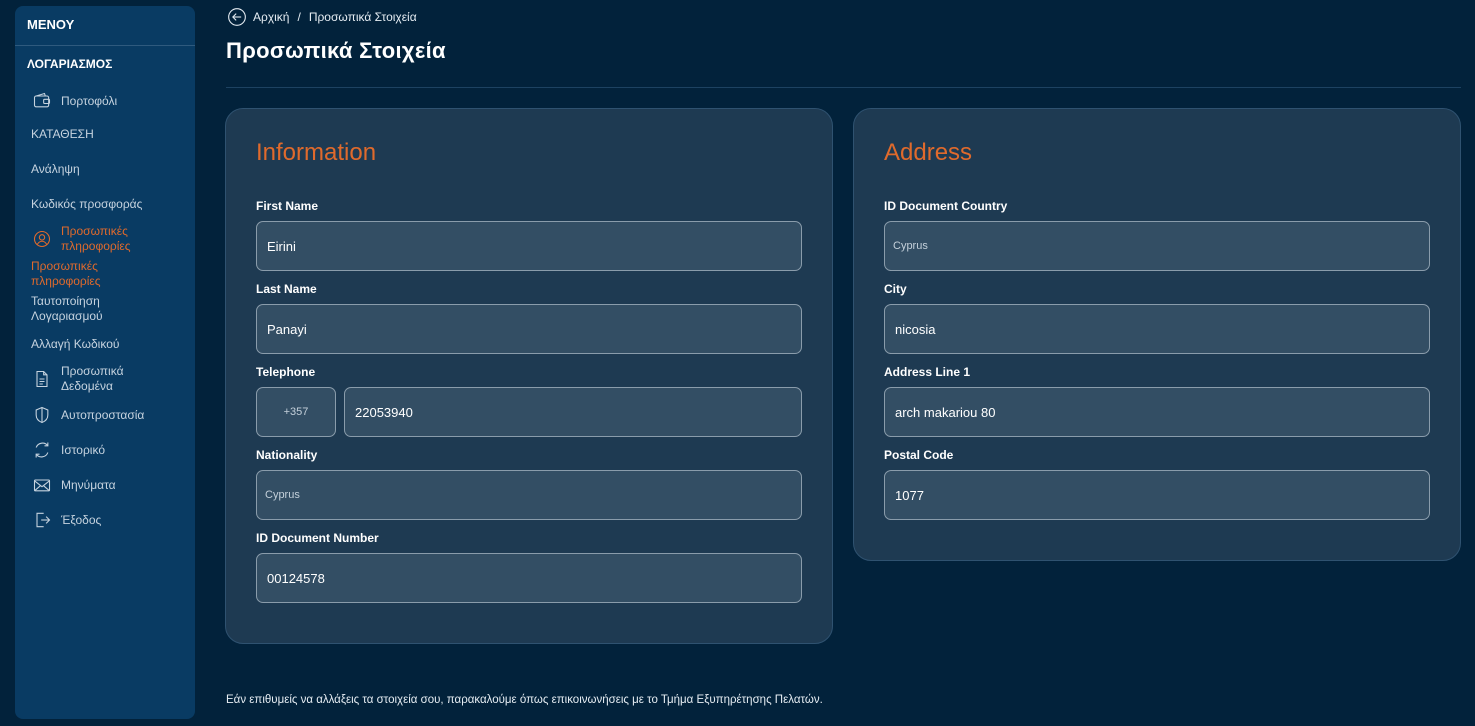  I want to click on sidebar-item-promo-code: Κωδικός προσφοράς, so click(86, 204).